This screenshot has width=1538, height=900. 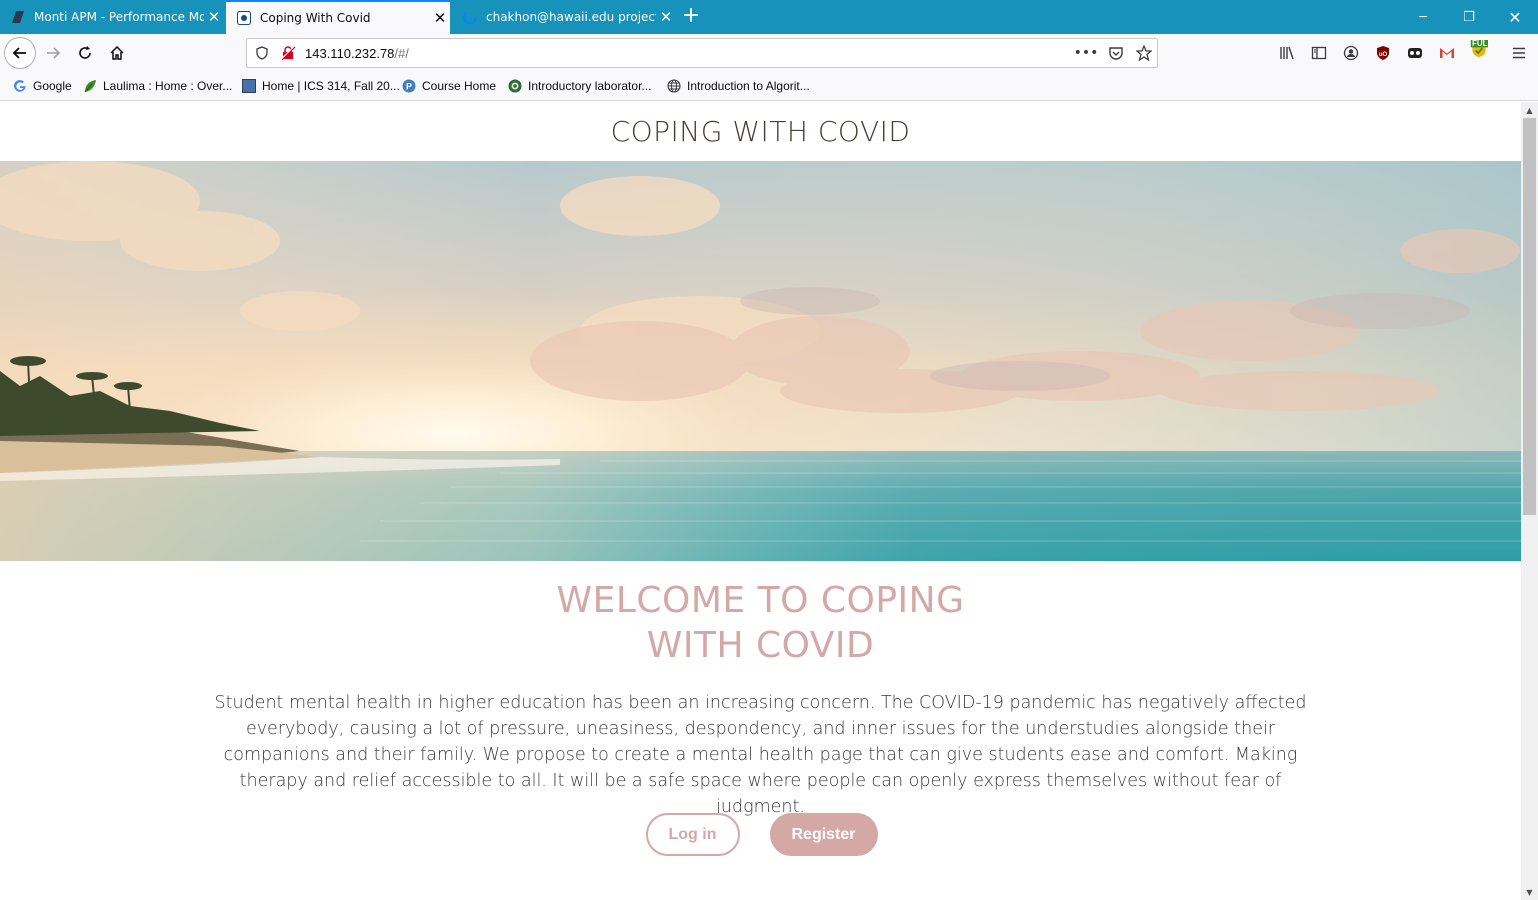 What do you see at coordinates (702, 53) in the screenshot?
I see `address-bar: 143.110.232.78/#/ •••` at bounding box center [702, 53].